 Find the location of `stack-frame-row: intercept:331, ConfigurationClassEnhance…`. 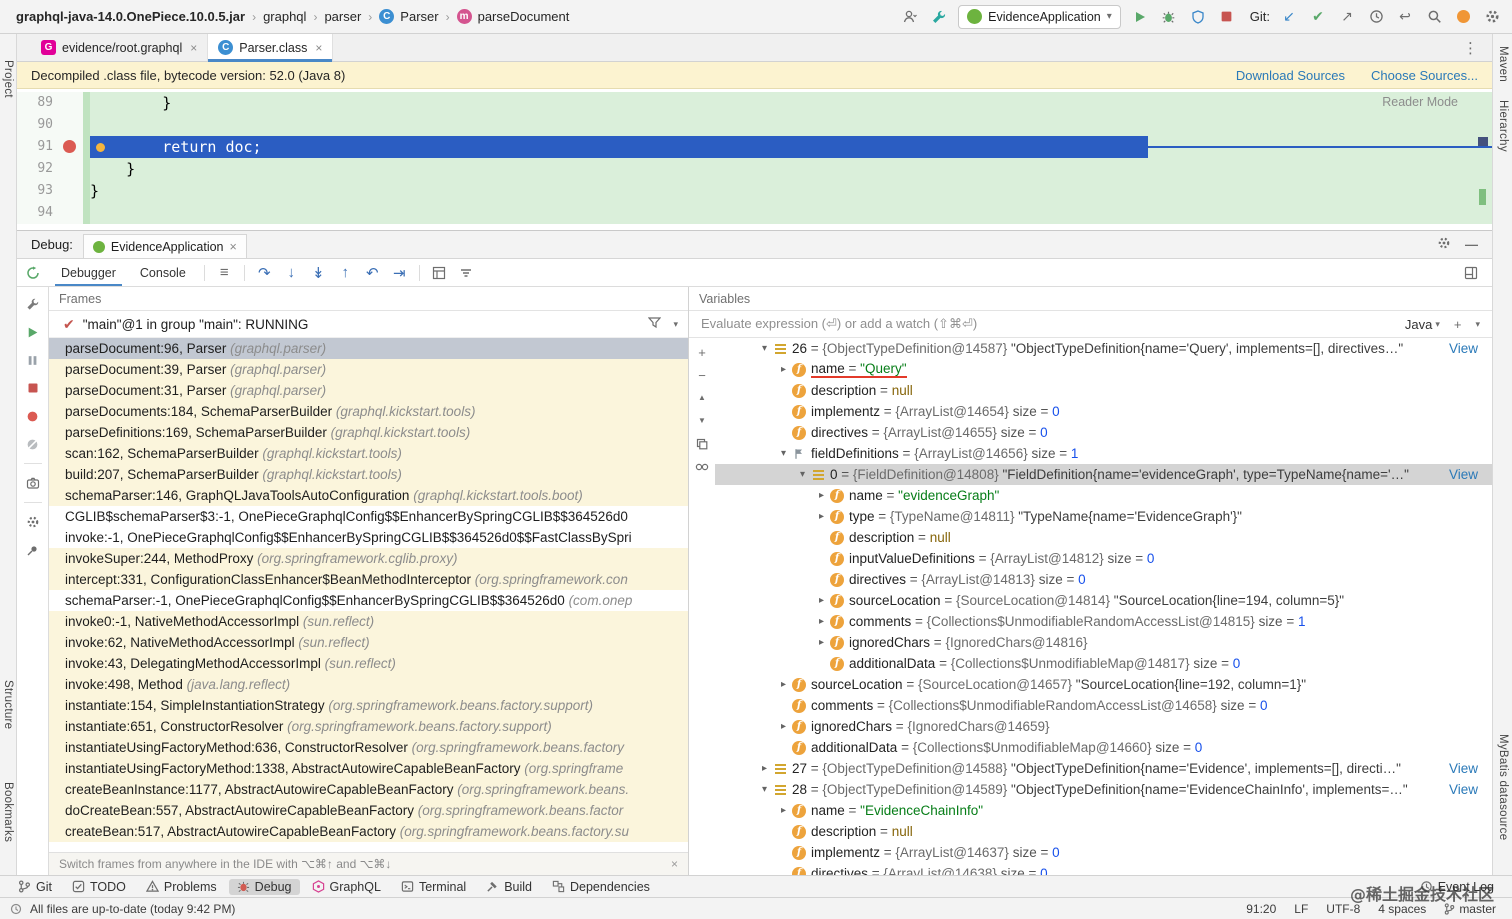

stack-frame-row: intercept:331, ConfigurationClassEnhance… is located at coordinates (368, 579).